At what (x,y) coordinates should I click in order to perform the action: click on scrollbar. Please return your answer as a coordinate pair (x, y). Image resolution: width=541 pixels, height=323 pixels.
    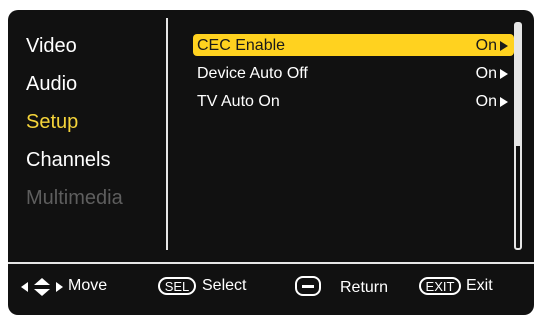
    Looking at the image, I should click on (518, 136).